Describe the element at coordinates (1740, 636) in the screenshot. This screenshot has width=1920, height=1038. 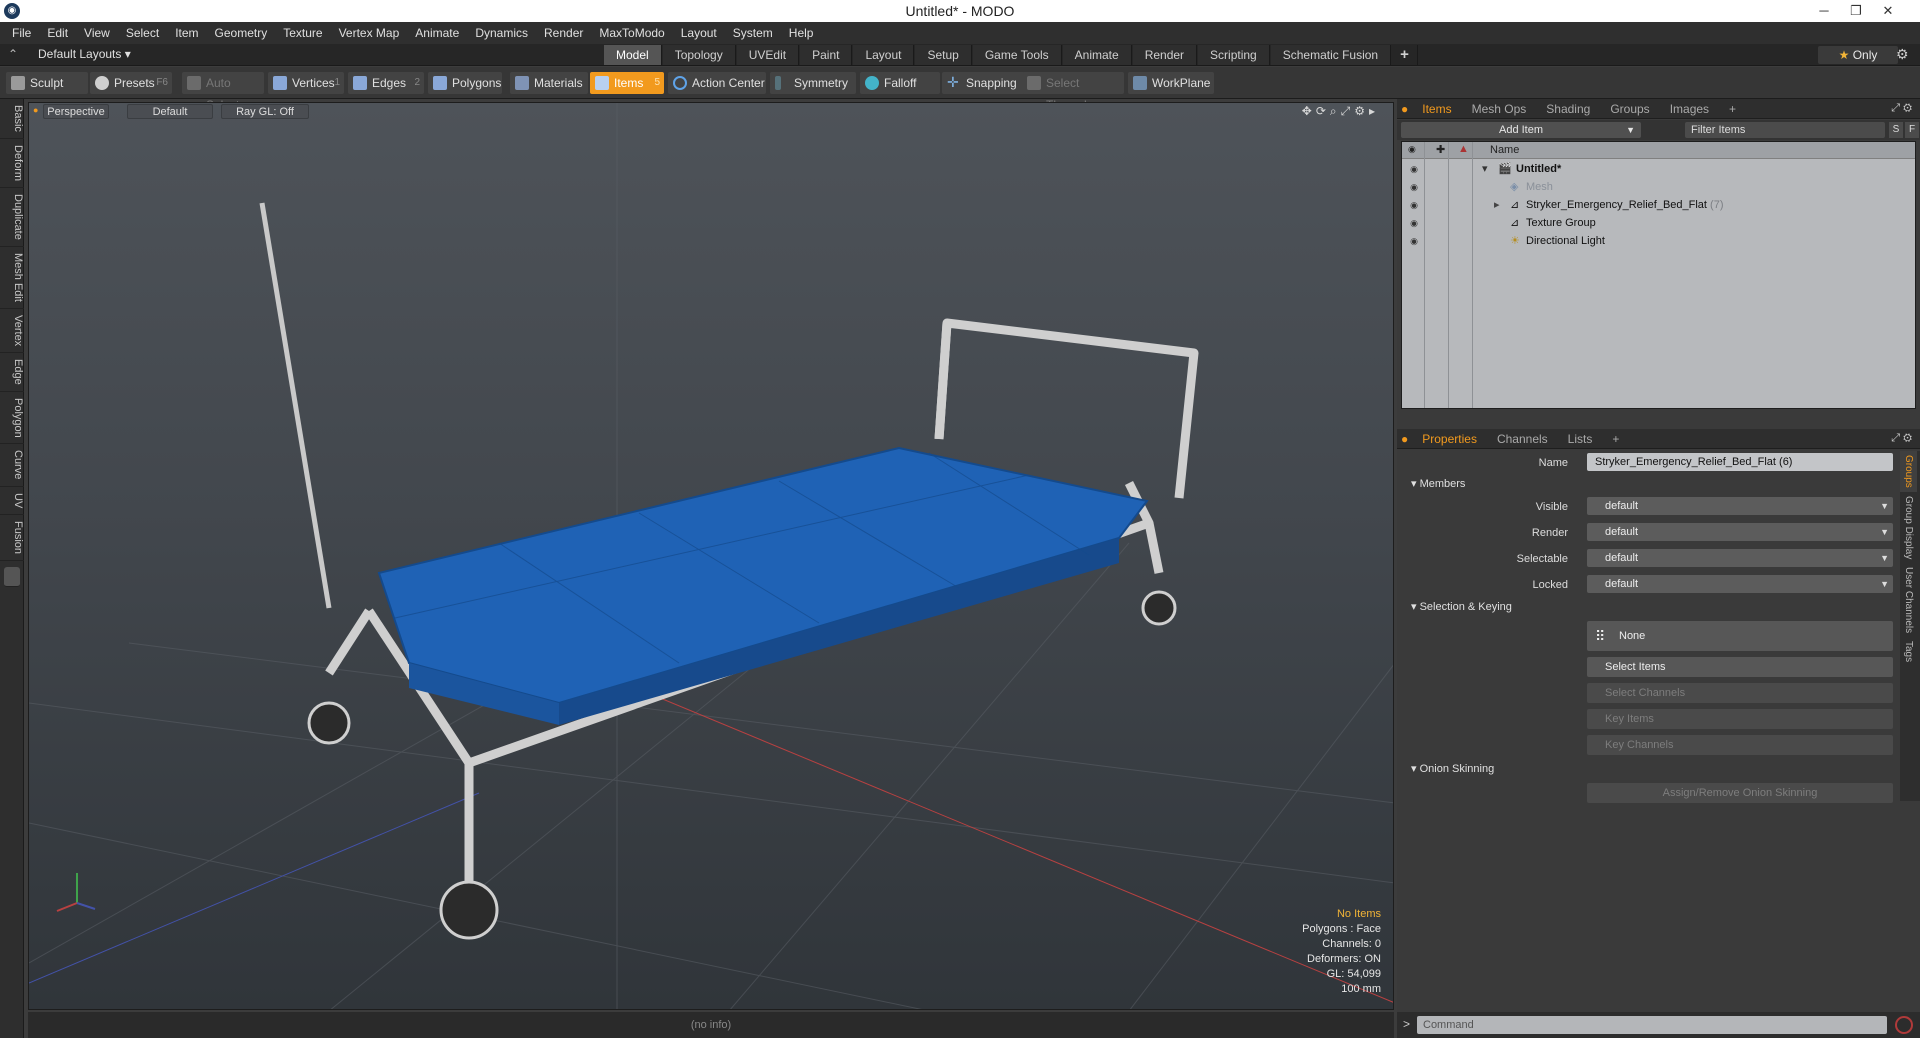
I see `none-button: ⠿ None` at that location.